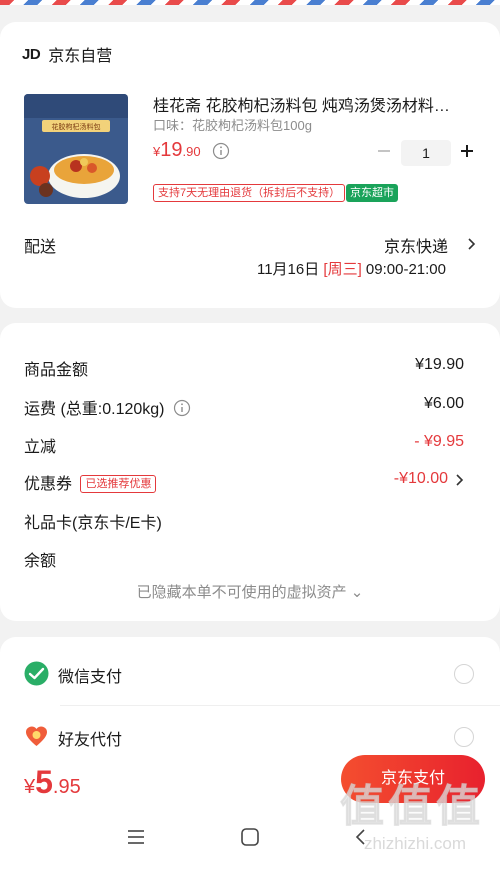 The height and width of the screenshot is (870, 500). I want to click on coupon-recommended-tag: 已选推荐优惠, so click(118, 484).